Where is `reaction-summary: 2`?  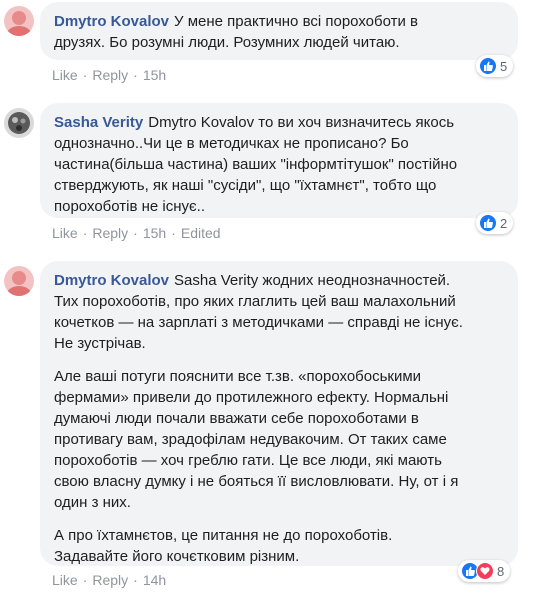
reaction-summary: 2 is located at coordinates (495, 223).